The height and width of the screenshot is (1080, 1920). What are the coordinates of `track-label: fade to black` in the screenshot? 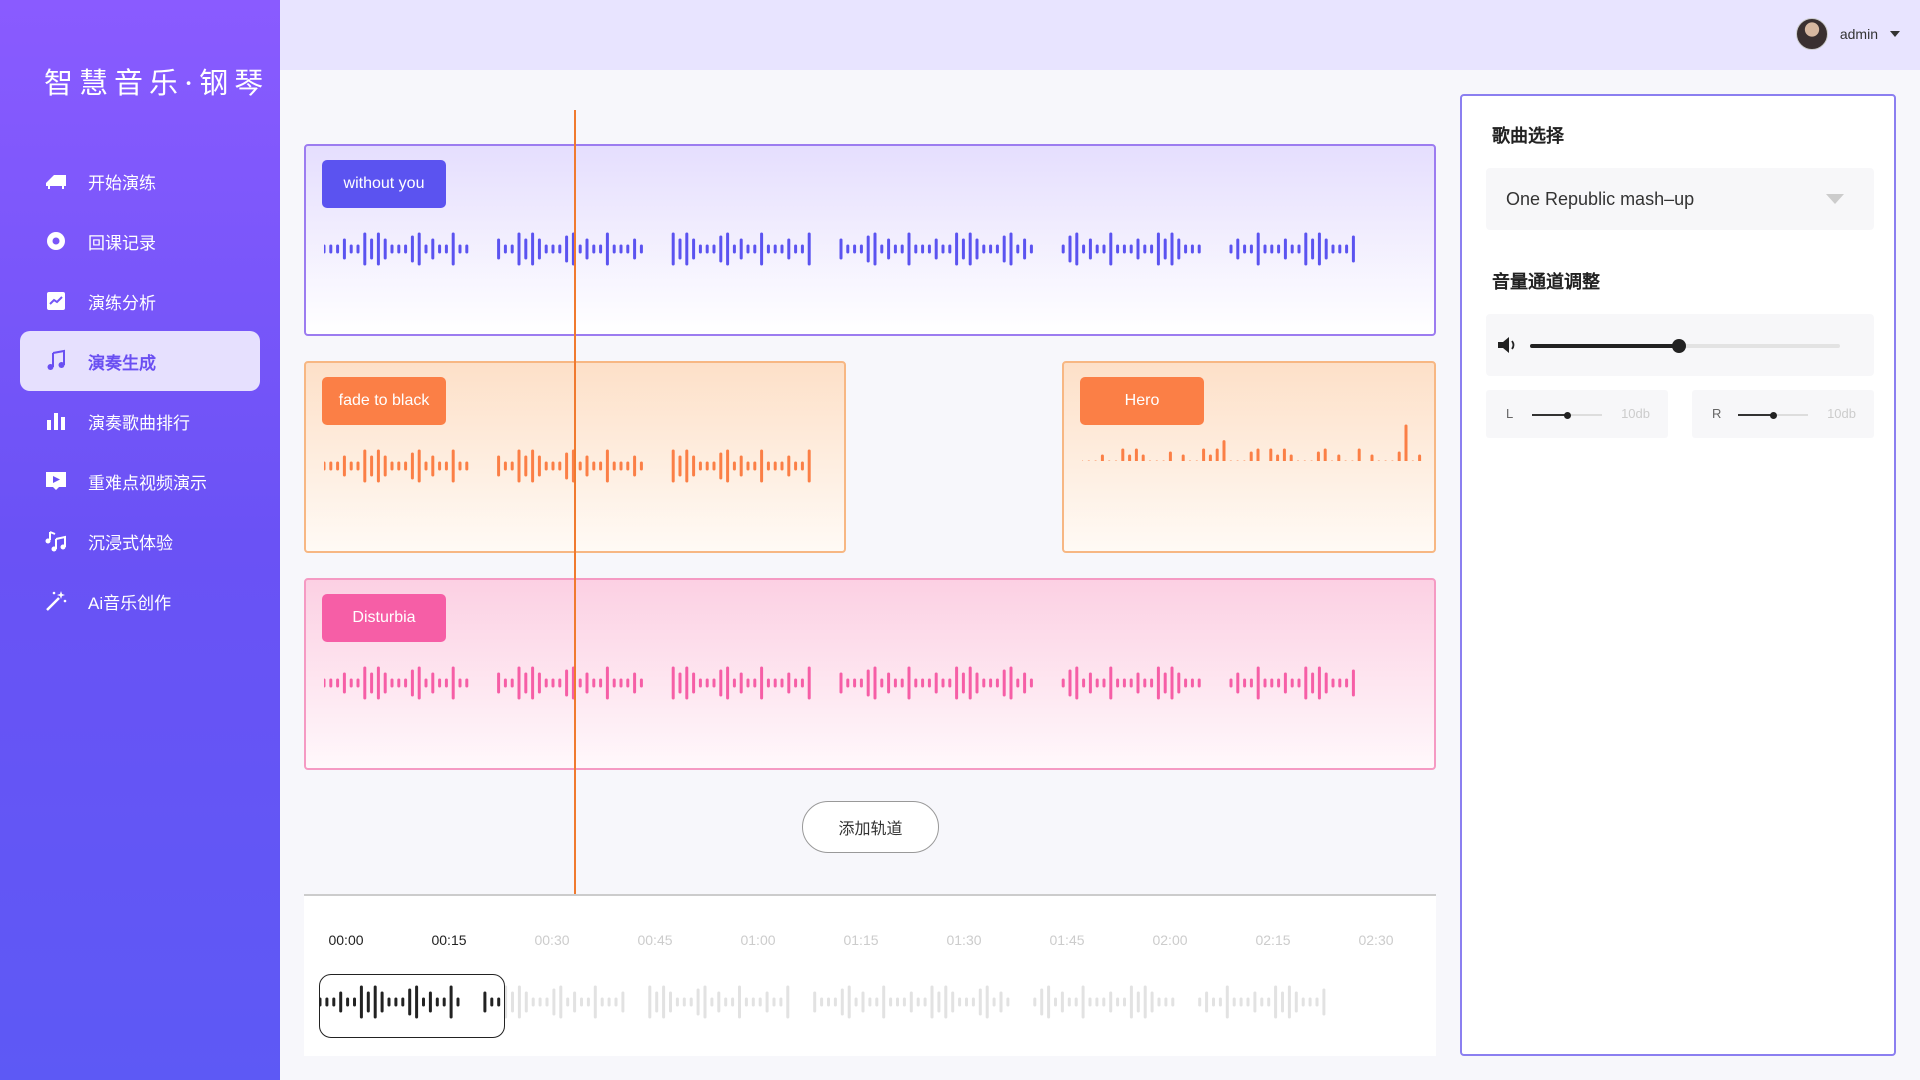 It's located at (384, 401).